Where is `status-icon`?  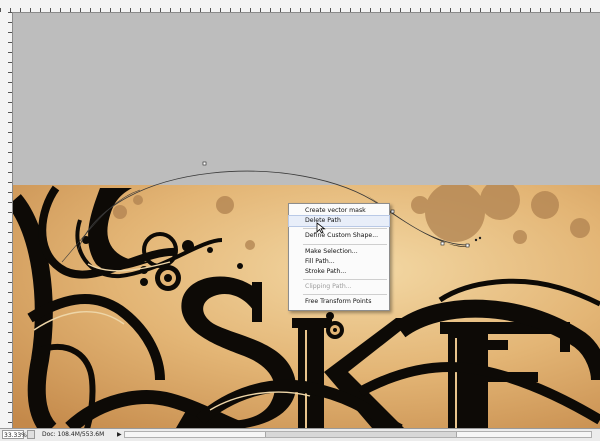
status-icon is located at coordinates (31, 434).